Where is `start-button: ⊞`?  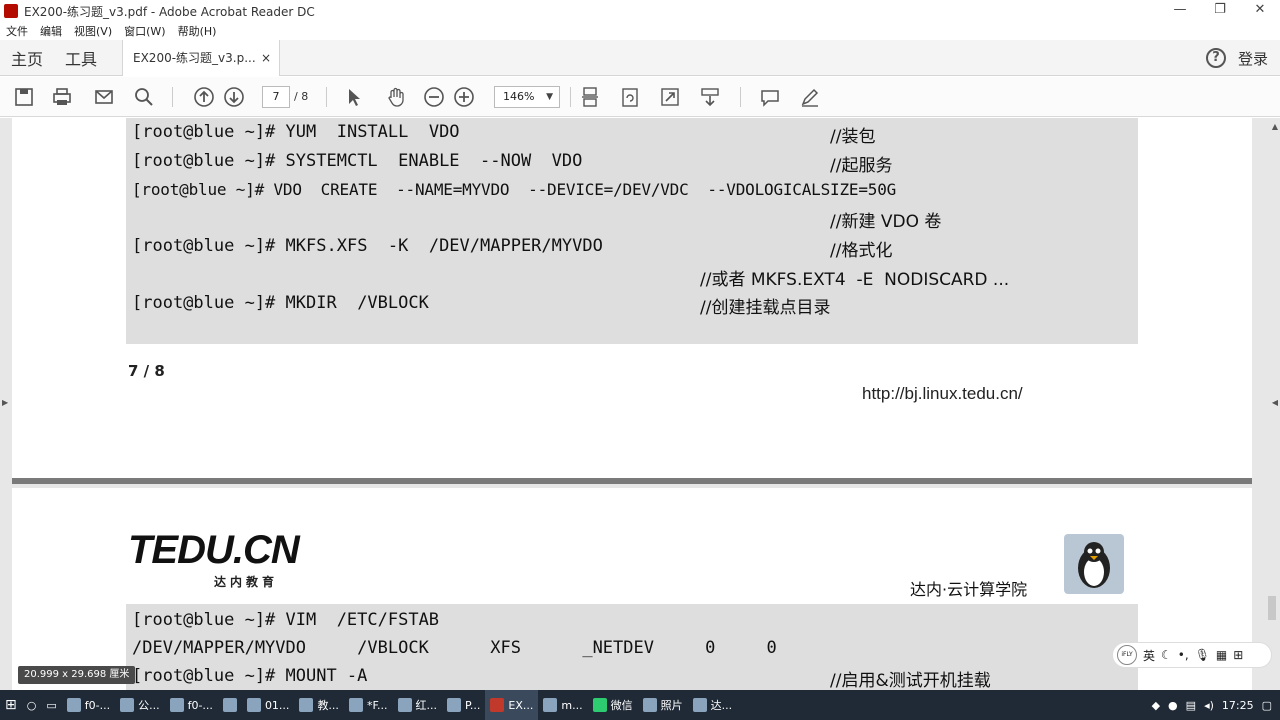
start-button: ⊞ is located at coordinates (11, 705).